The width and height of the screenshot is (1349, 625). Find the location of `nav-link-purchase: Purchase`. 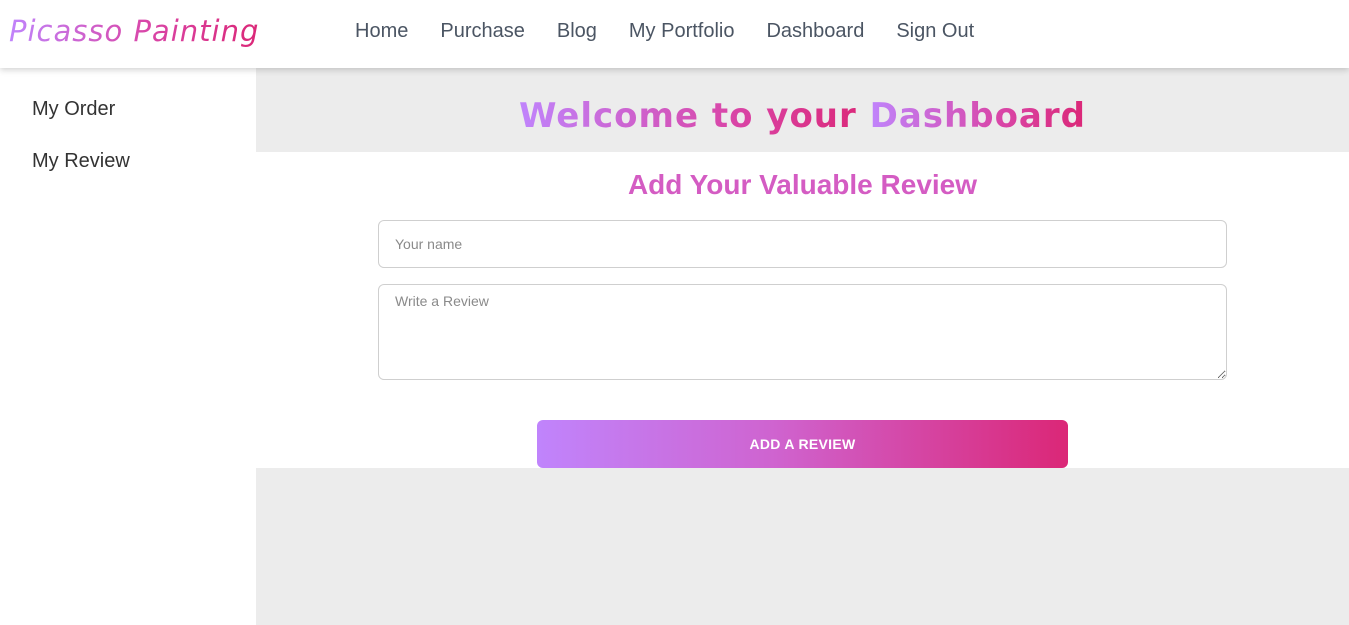

nav-link-purchase: Purchase is located at coordinates (482, 31).